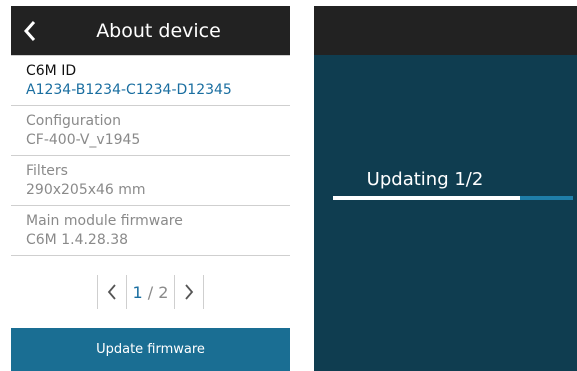  I want to click on filters-value: 290x205x46 mm, so click(86, 190).